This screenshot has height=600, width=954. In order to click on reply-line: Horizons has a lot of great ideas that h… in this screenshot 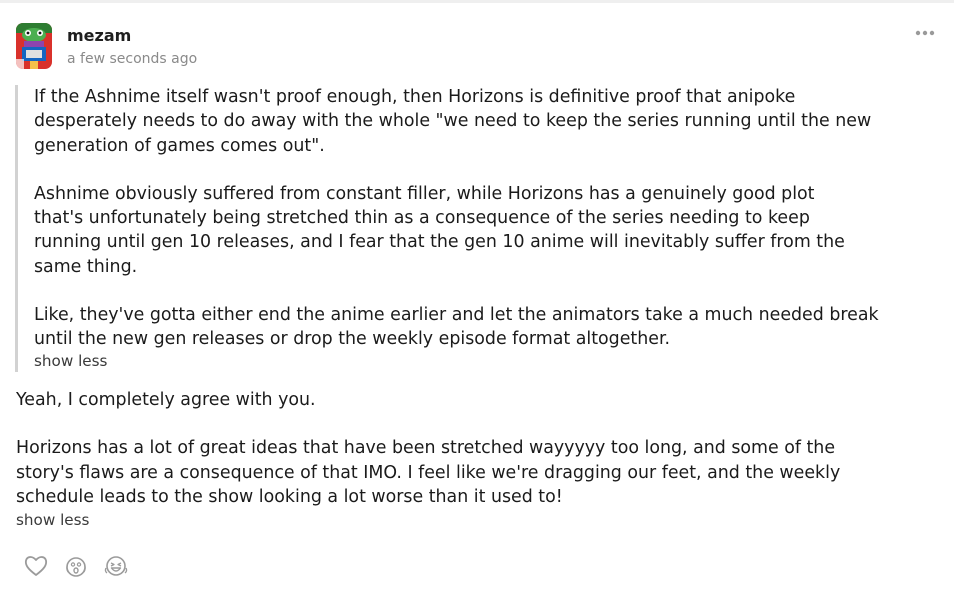, I will do `click(426, 448)`.